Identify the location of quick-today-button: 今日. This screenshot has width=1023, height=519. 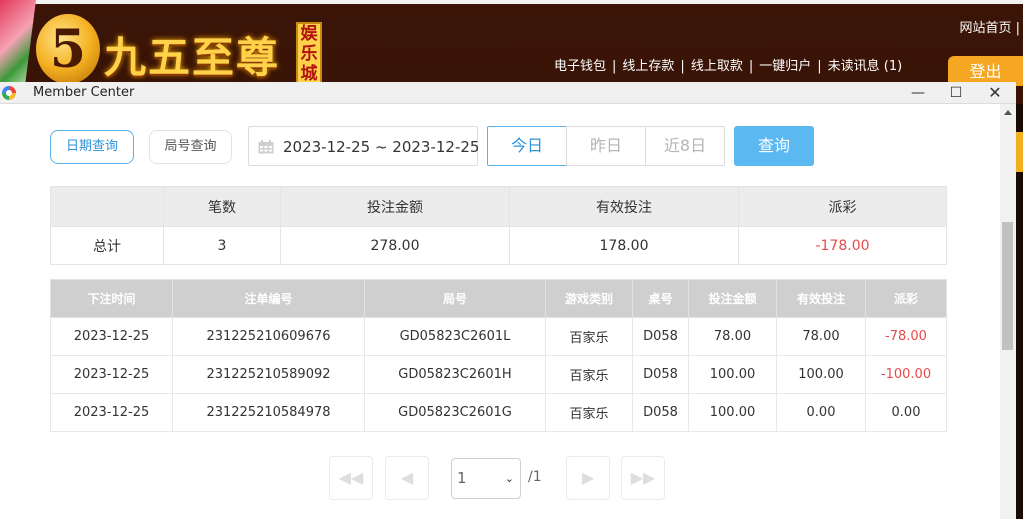
(527, 146).